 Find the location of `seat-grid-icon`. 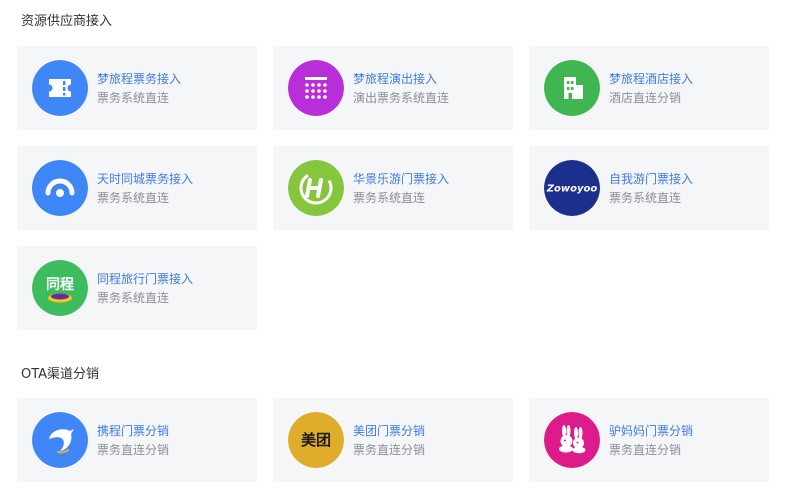

seat-grid-icon is located at coordinates (316, 88).